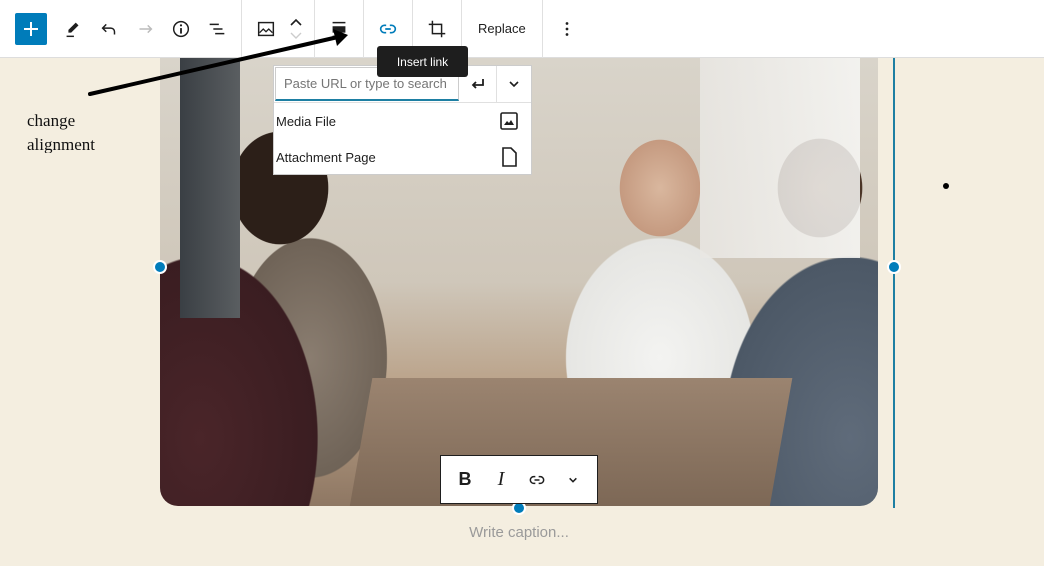 The image size is (1044, 566). I want to click on attachment-page-label: Attachment Page, so click(326, 157).